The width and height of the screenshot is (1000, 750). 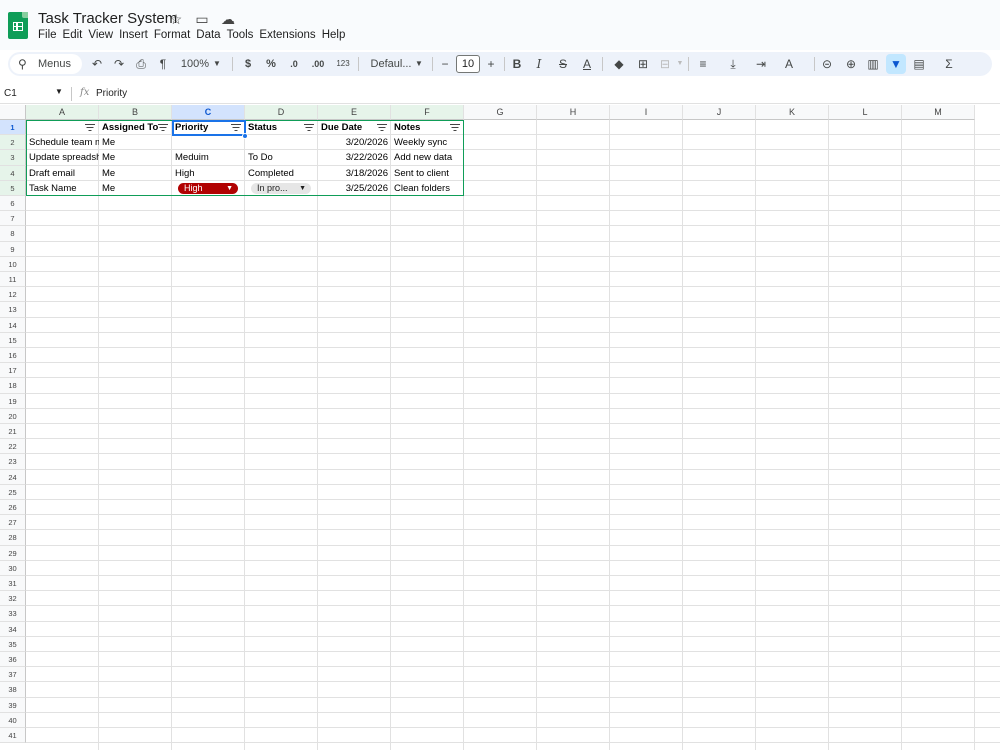 I want to click on text-color-icon: A, so click(x=587, y=64).